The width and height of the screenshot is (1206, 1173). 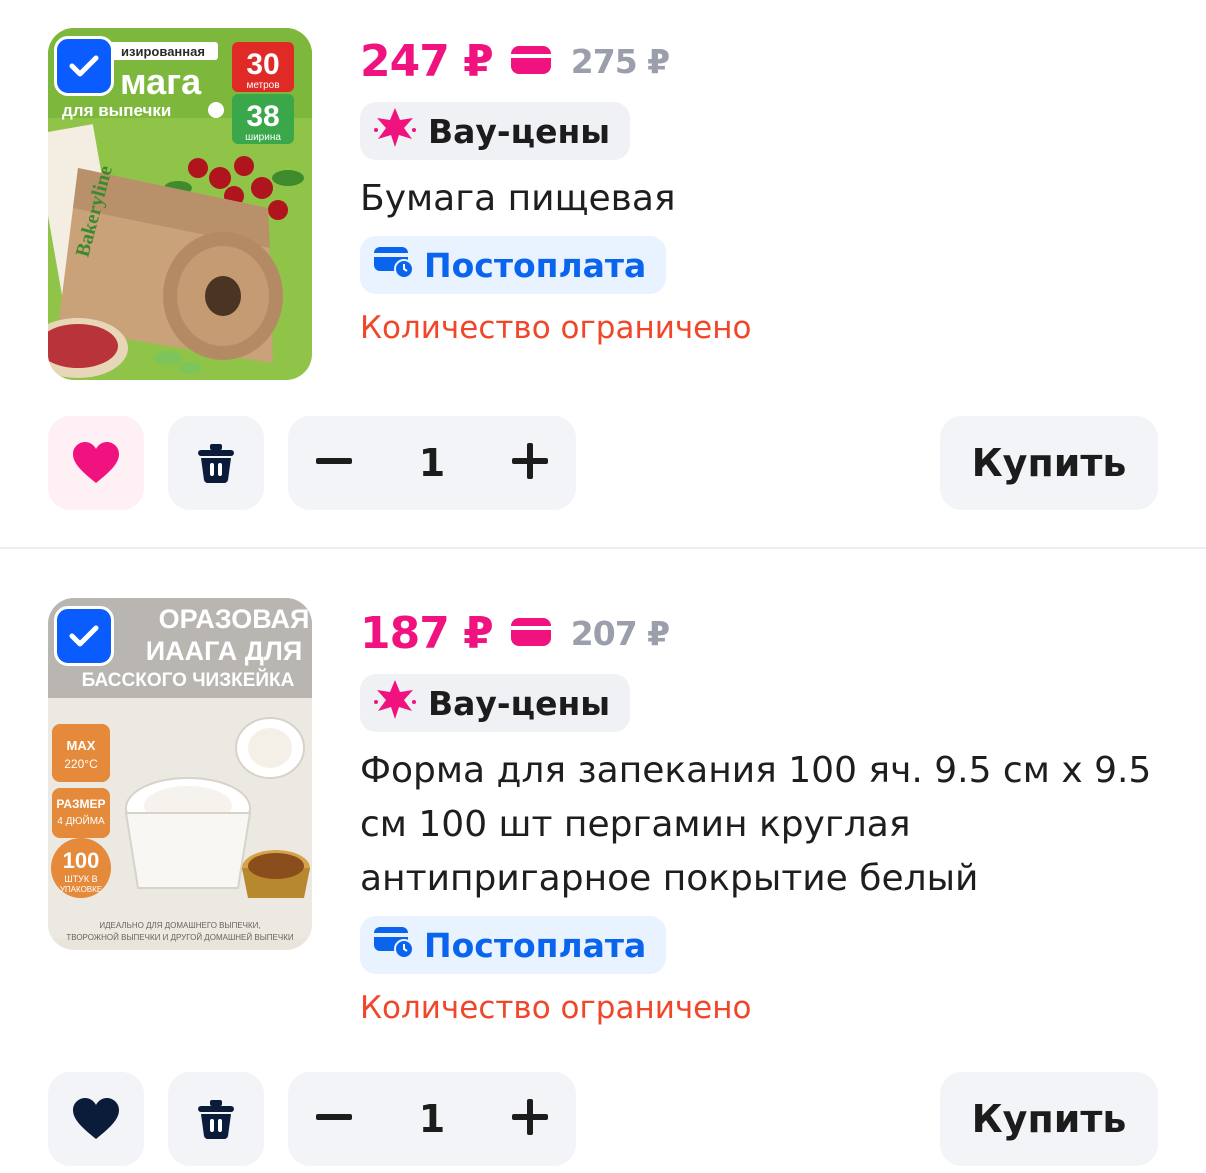 What do you see at coordinates (770, 199) in the screenshot?
I see `product-title: Бумага пищевая` at bounding box center [770, 199].